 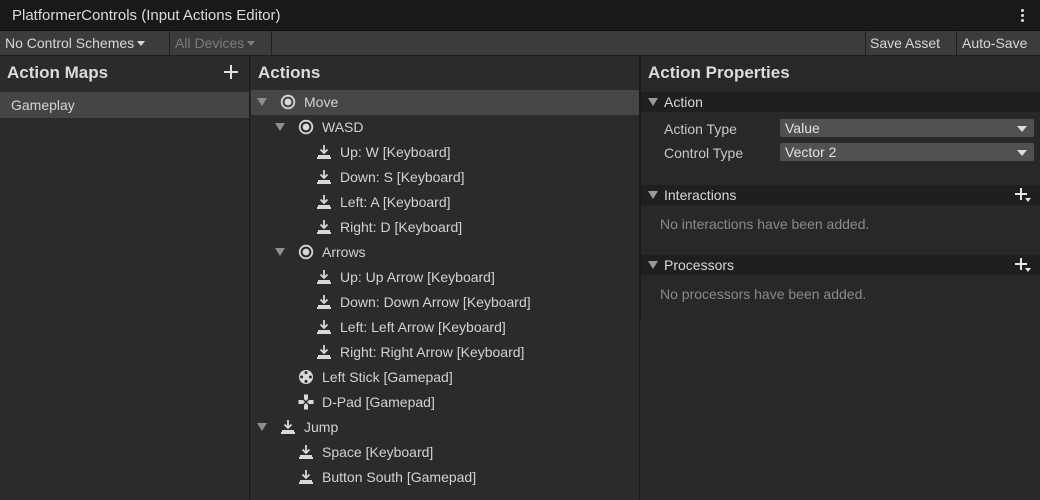 What do you see at coordinates (417, 277) in the screenshot?
I see `binding-label: Up: Up Arrow [Keyboard]` at bounding box center [417, 277].